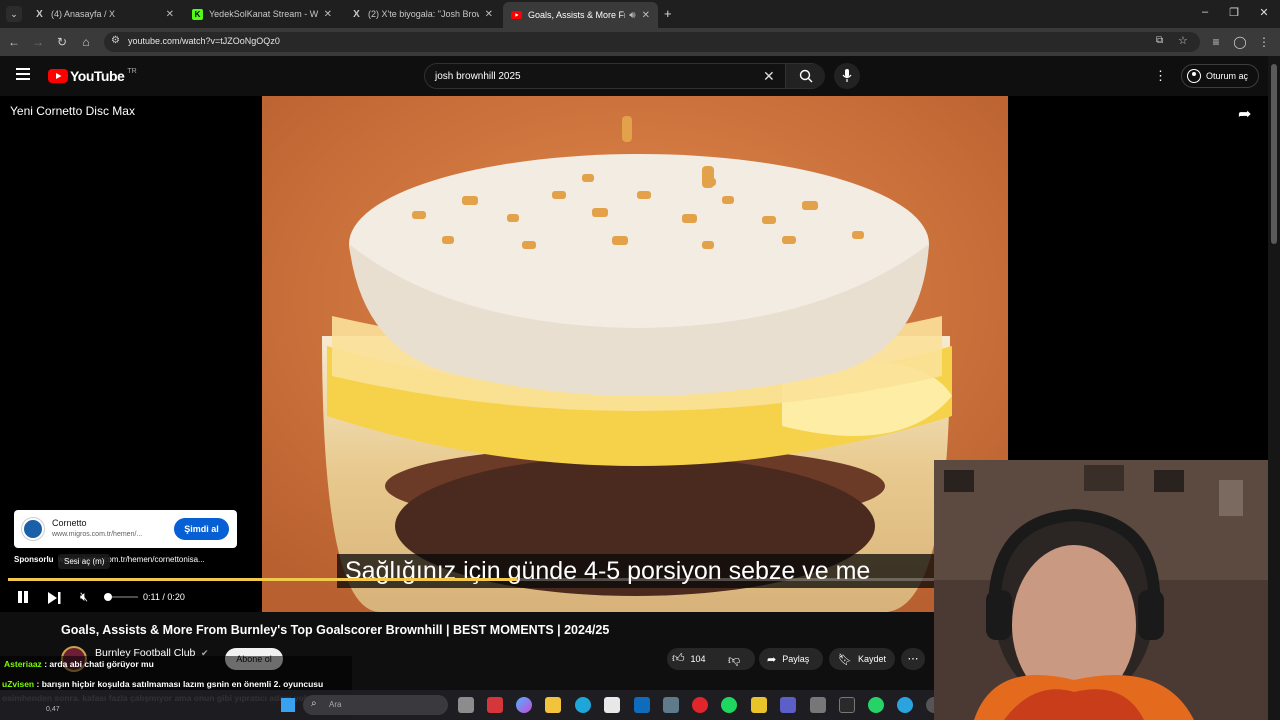 Image resolution: width=1280 pixels, height=720 pixels. I want to click on spotify-icon, so click(729, 705).